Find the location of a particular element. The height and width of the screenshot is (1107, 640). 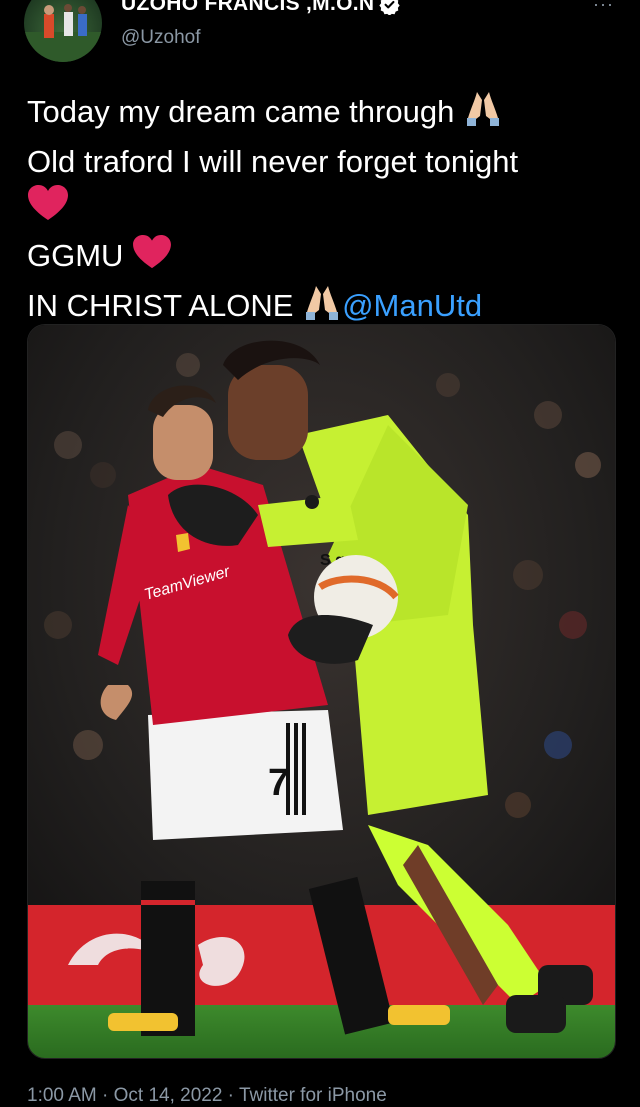

tweet-line-1-text: Today my dream came through is located at coordinates (241, 112).